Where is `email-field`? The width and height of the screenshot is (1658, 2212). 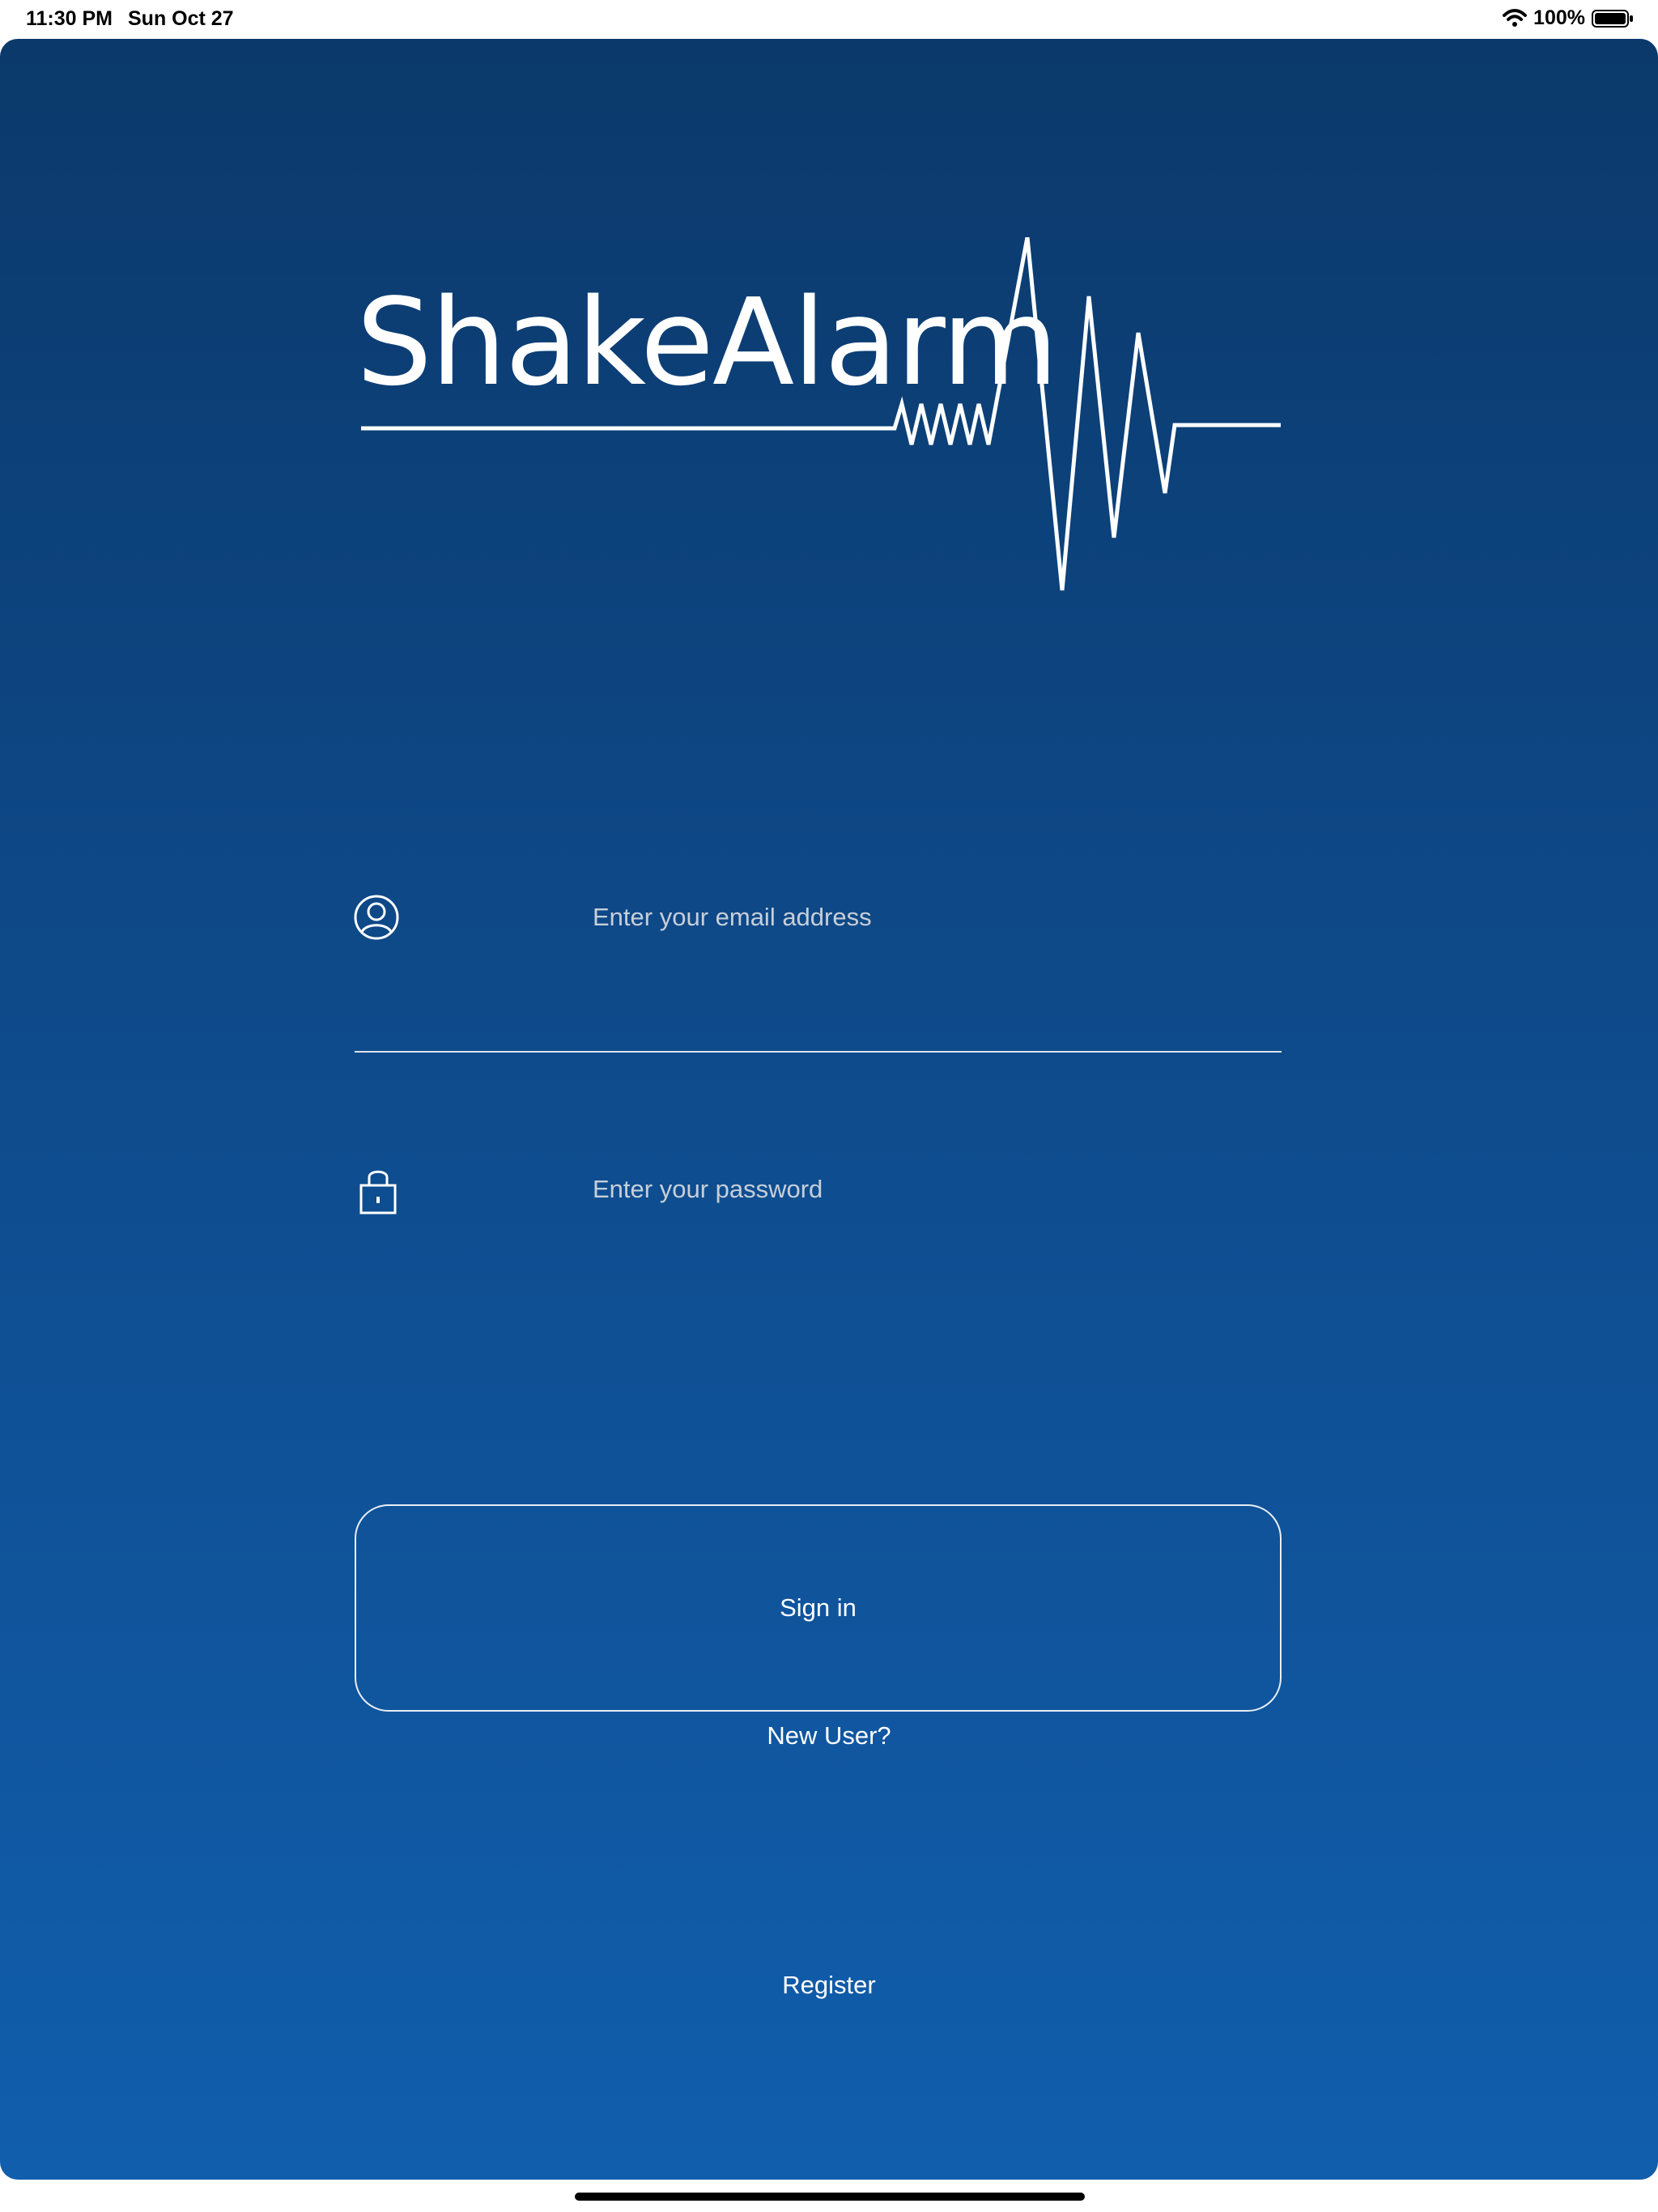
email-field is located at coordinates (937, 917).